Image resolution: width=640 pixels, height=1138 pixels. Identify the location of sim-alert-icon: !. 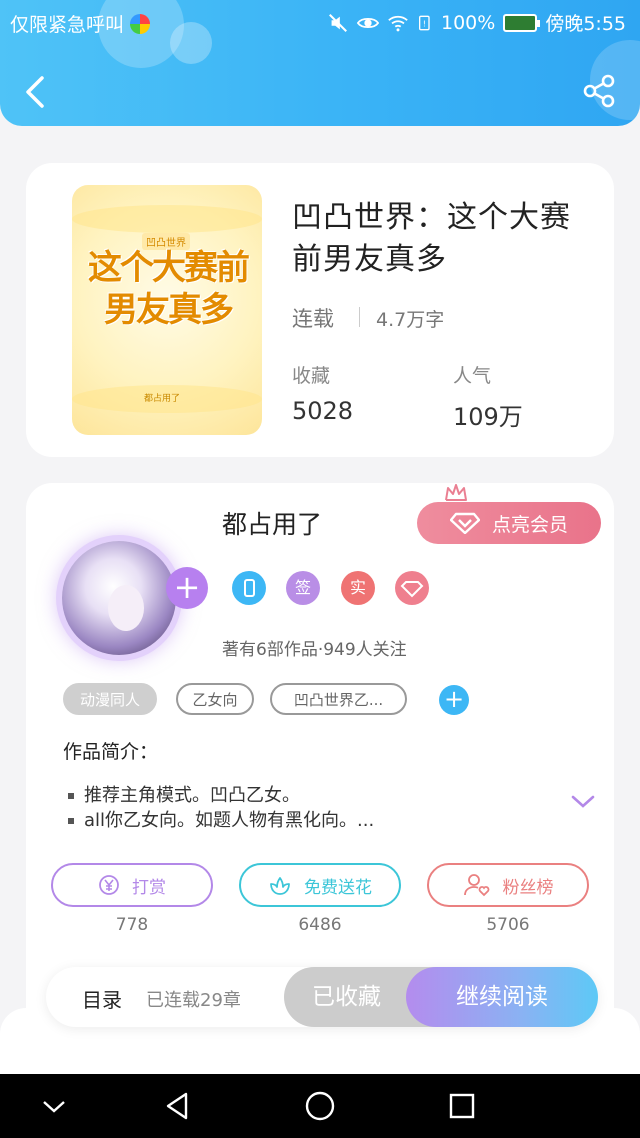
(424, 22).